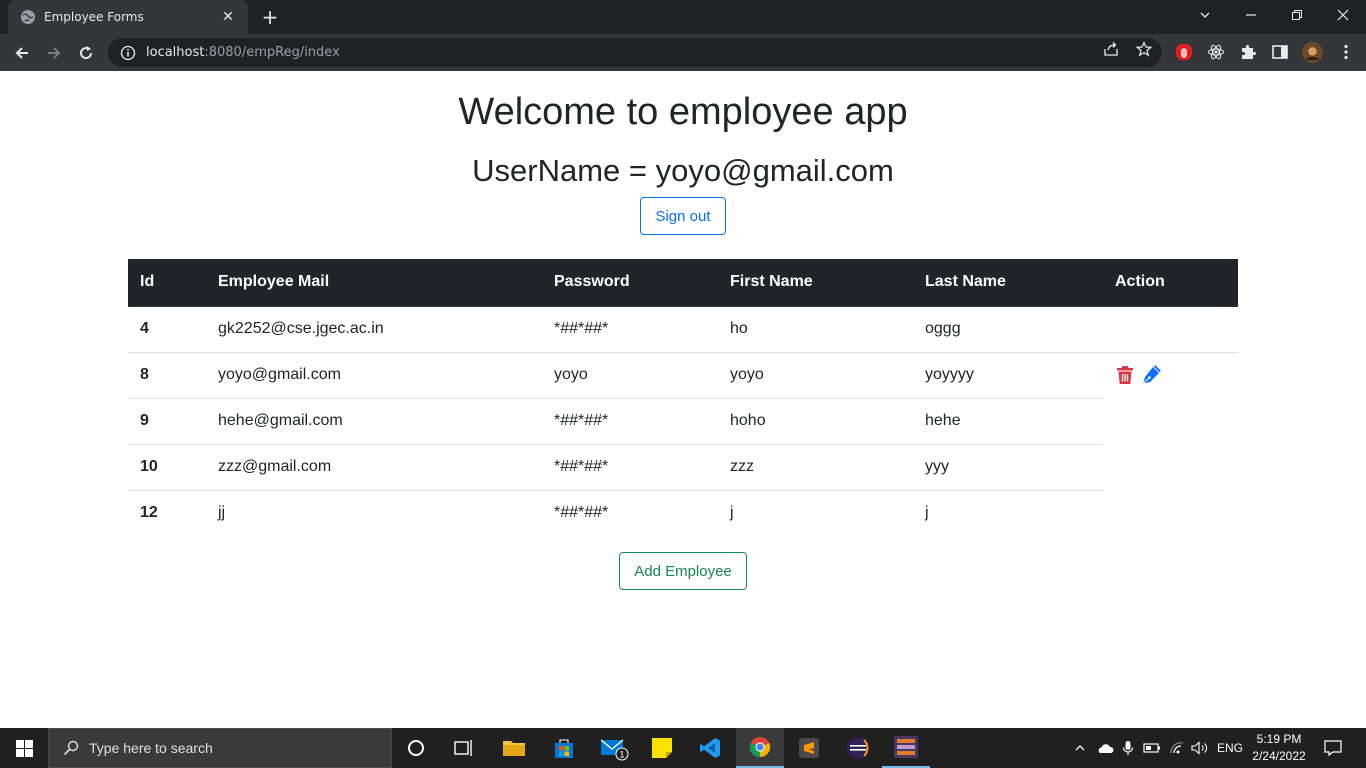 The image size is (1366, 768). What do you see at coordinates (858, 748) in the screenshot?
I see `eclipse-icon` at bounding box center [858, 748].